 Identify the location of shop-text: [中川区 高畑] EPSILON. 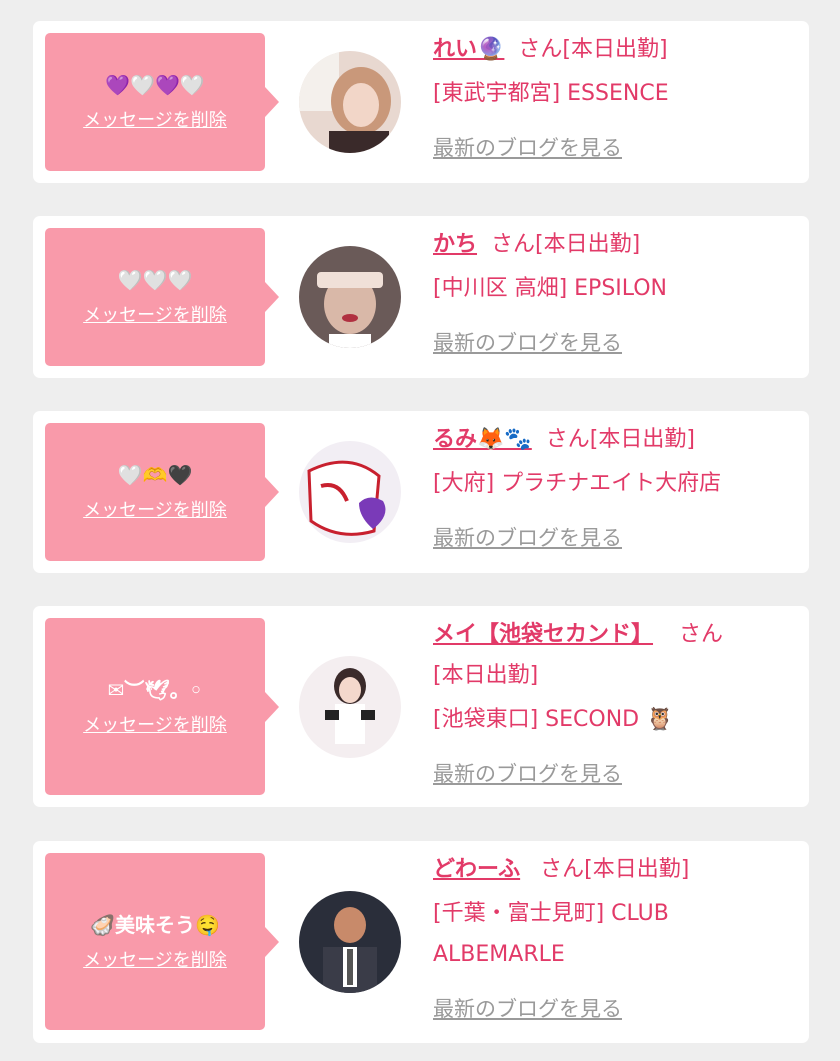
(550, 288).